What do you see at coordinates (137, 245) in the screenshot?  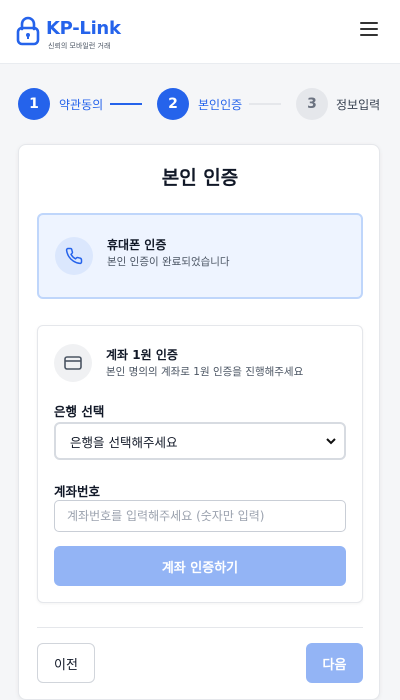 I see `phone-verification-title: 휴대폰 인증` at bounding box center [137, 245].